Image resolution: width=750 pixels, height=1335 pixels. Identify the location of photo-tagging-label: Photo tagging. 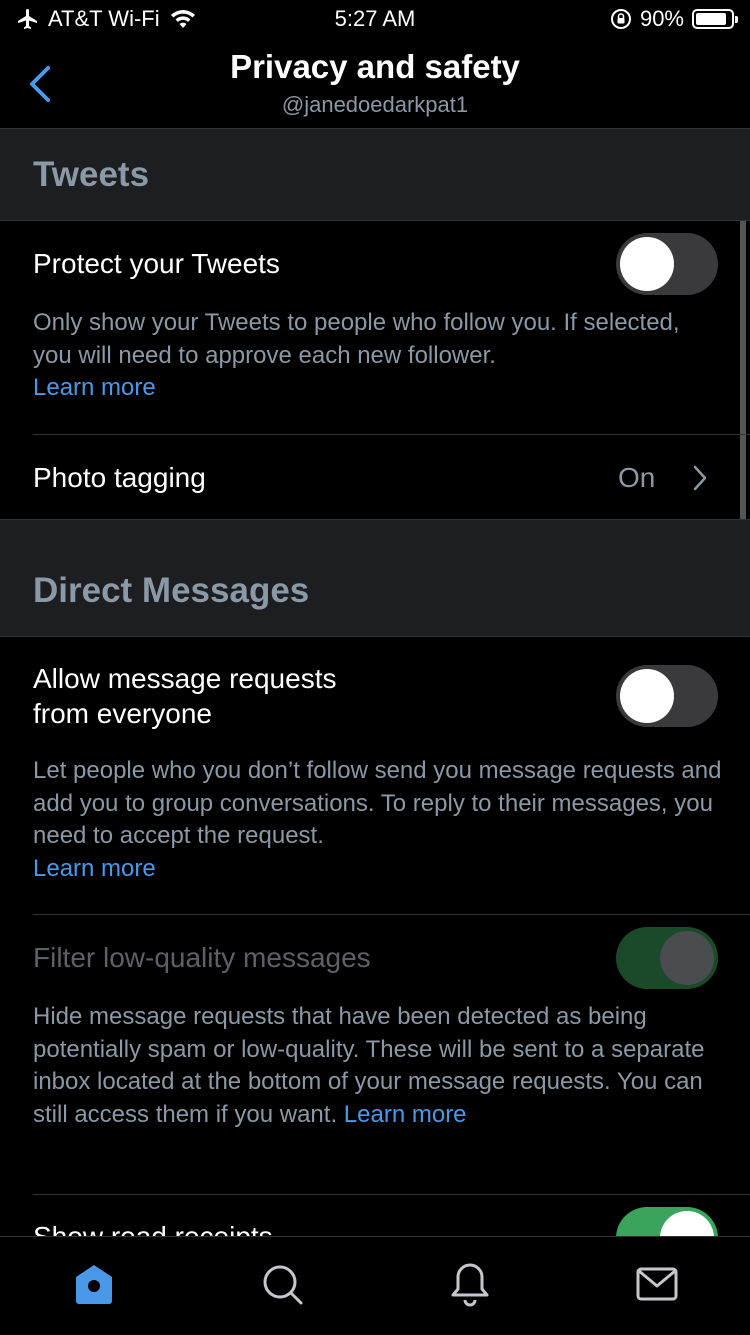
(119, 477).